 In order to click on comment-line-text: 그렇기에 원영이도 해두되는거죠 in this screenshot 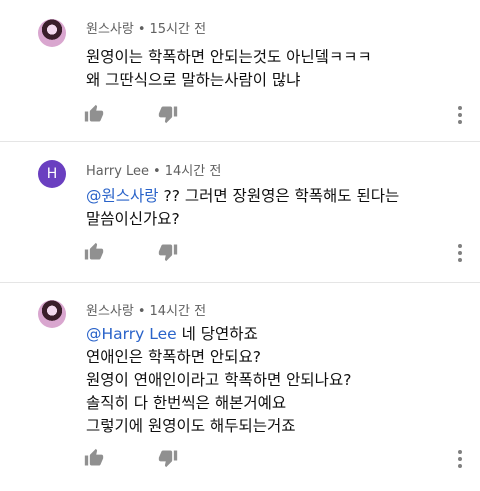, I will do `click(191, 426)`.